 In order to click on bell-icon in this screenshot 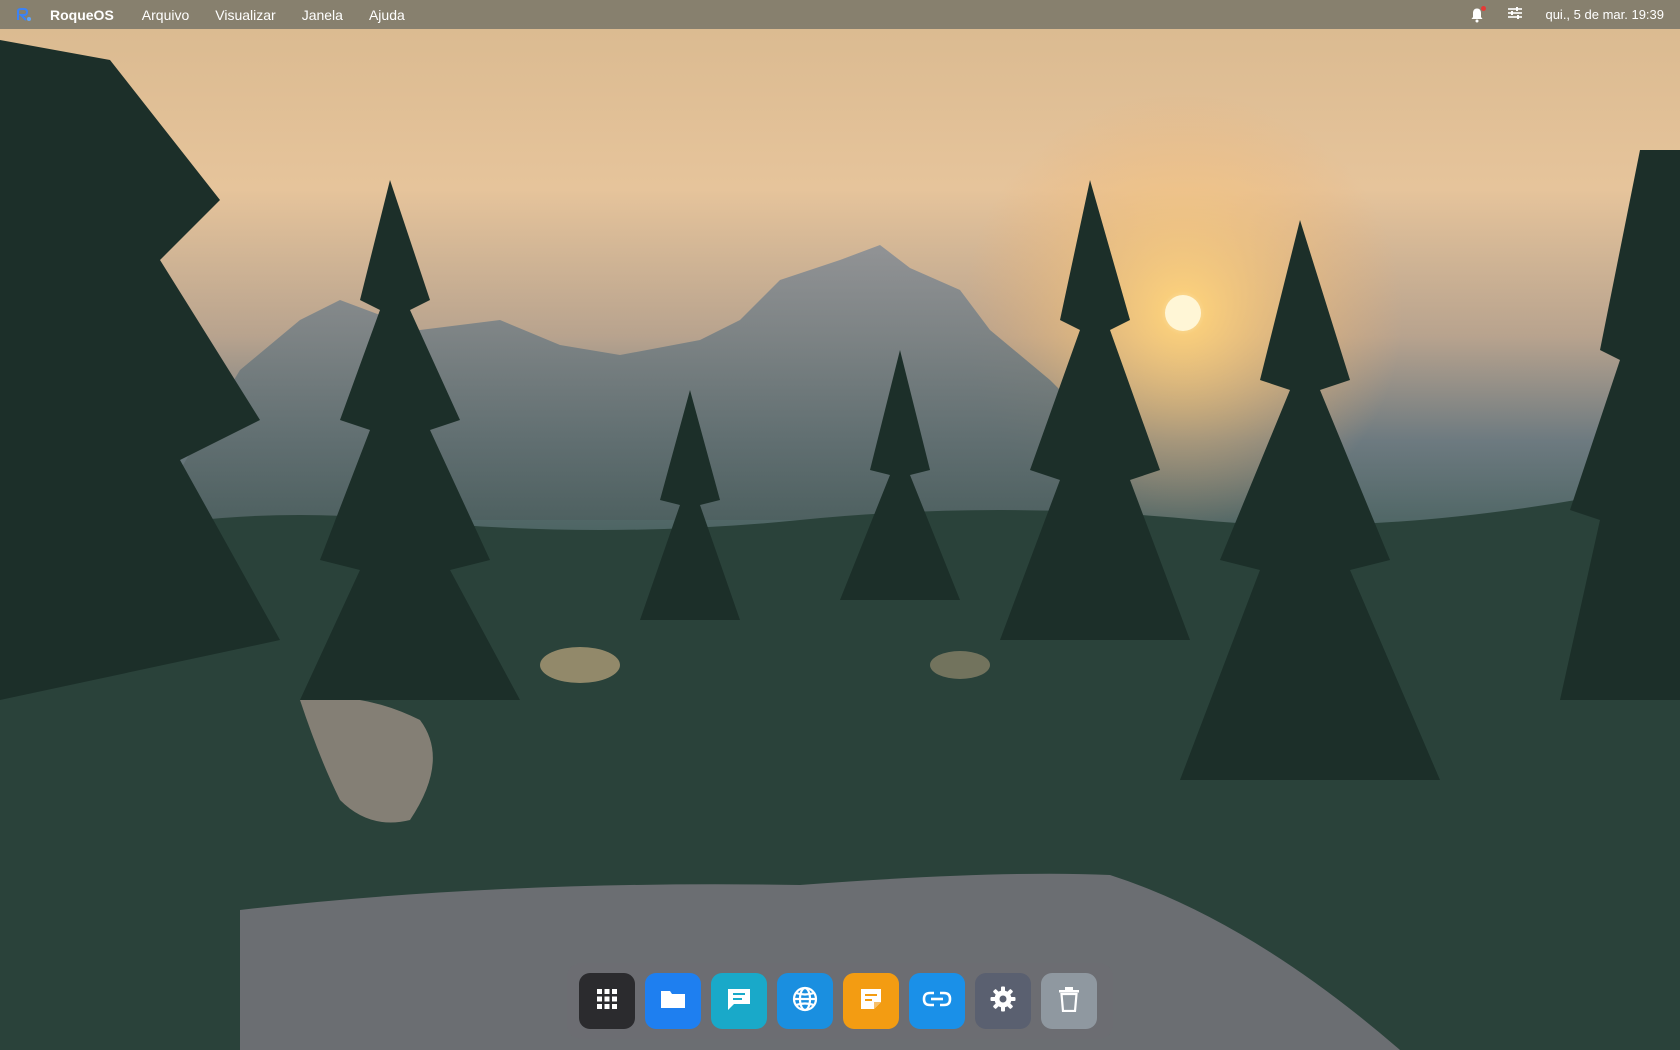, I will do `click(1478, 14)`.